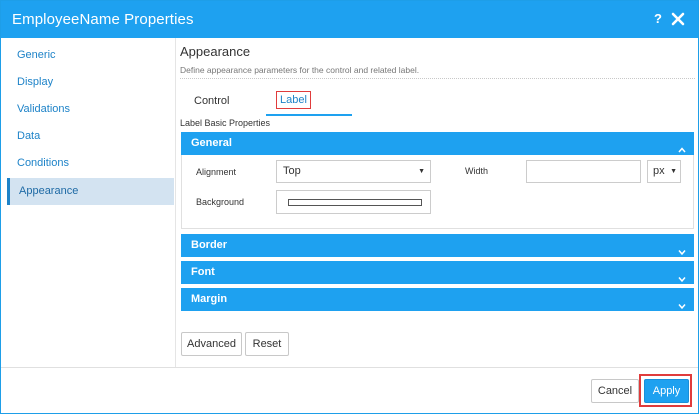 The height and width of the screenshot is (414, 699). What do you see at coordinates (682, 146) in the screenshot?
I see `chevron-up-icon` at bounding box center [682, 146].